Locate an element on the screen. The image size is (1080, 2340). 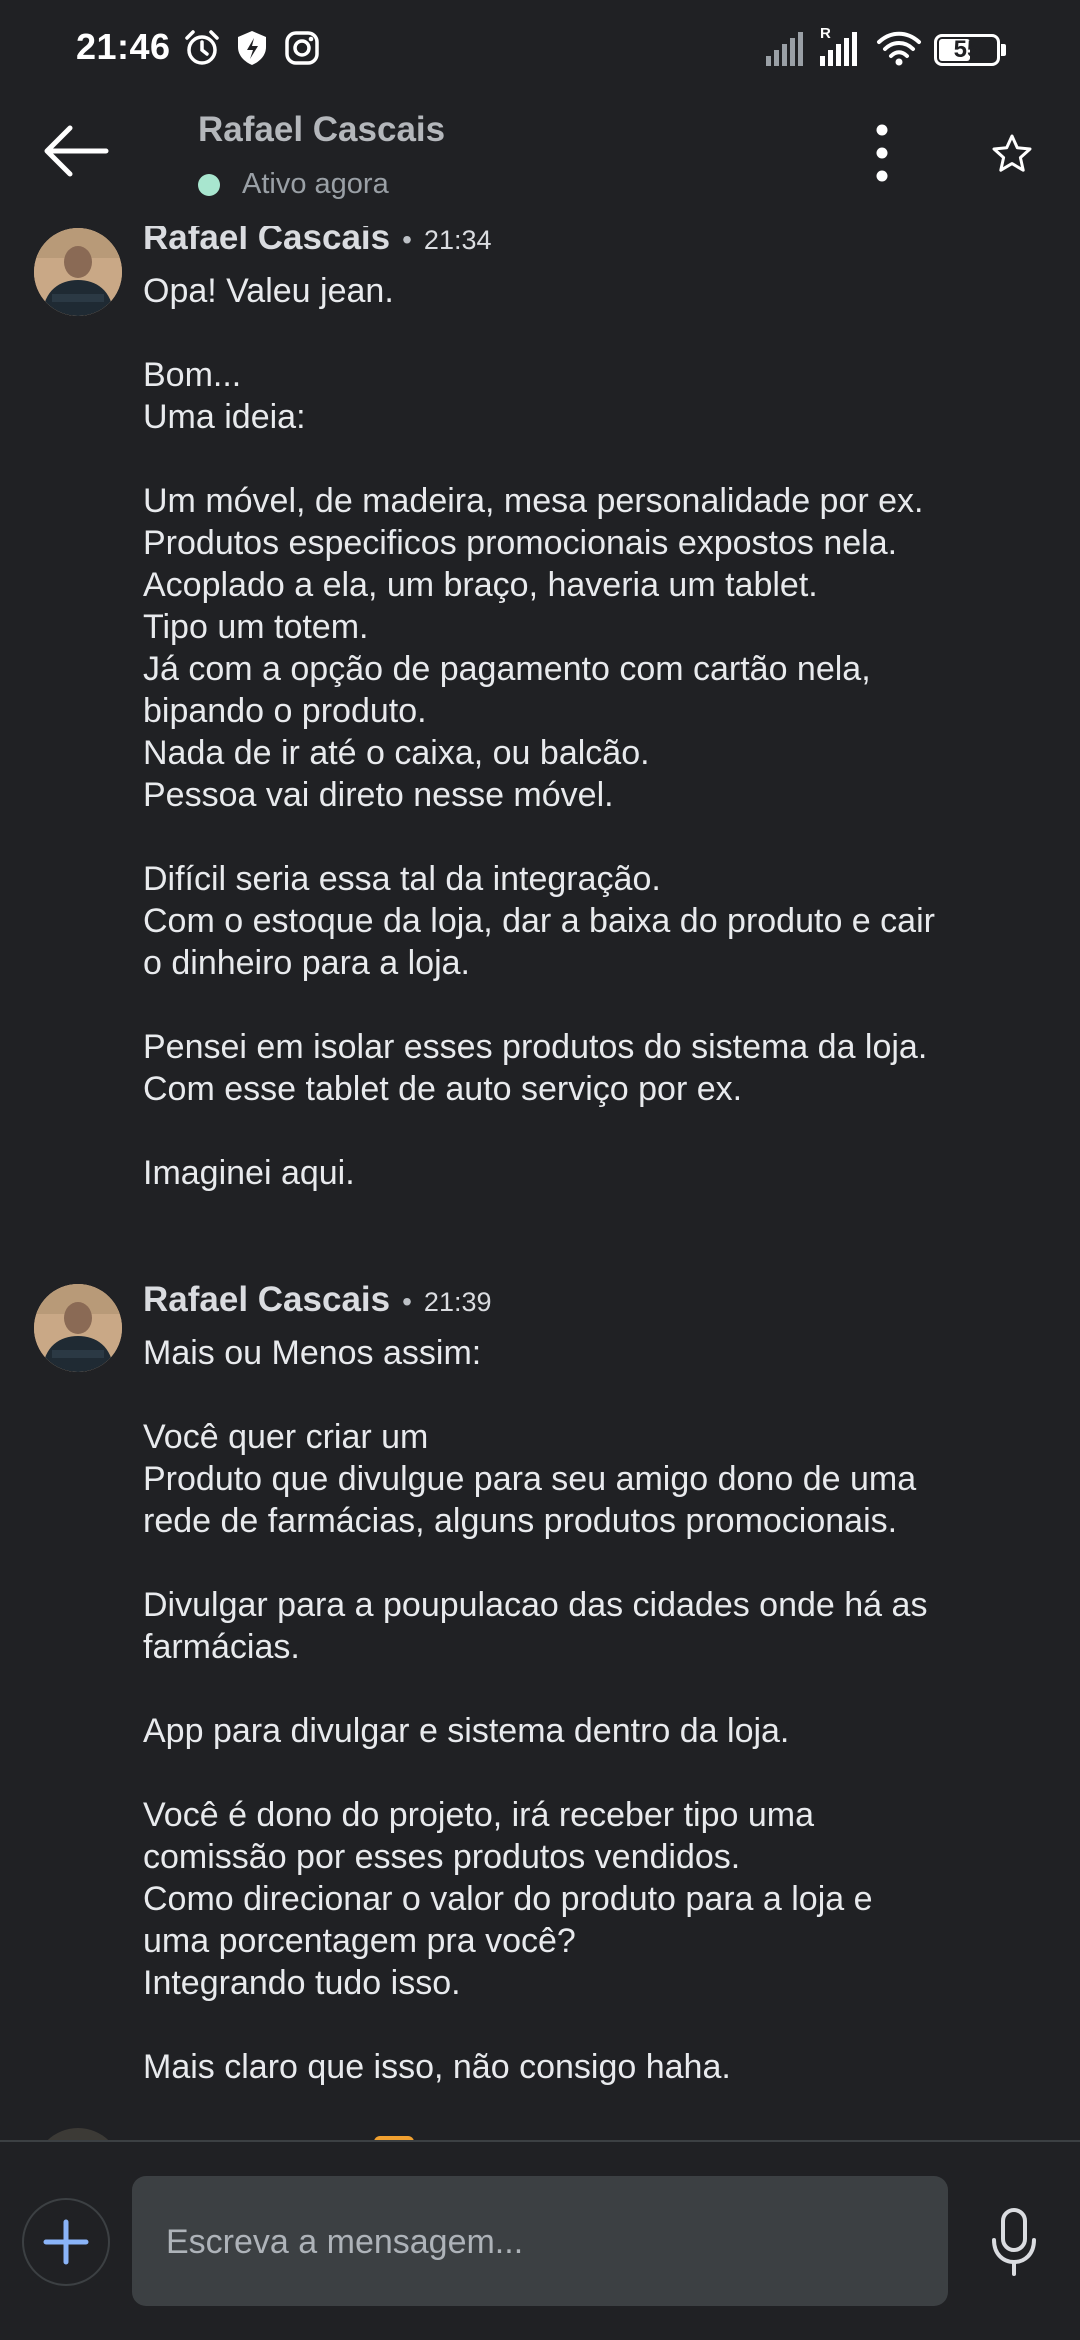
signal-roaming-icon: R is located at coordinates (838, 45).